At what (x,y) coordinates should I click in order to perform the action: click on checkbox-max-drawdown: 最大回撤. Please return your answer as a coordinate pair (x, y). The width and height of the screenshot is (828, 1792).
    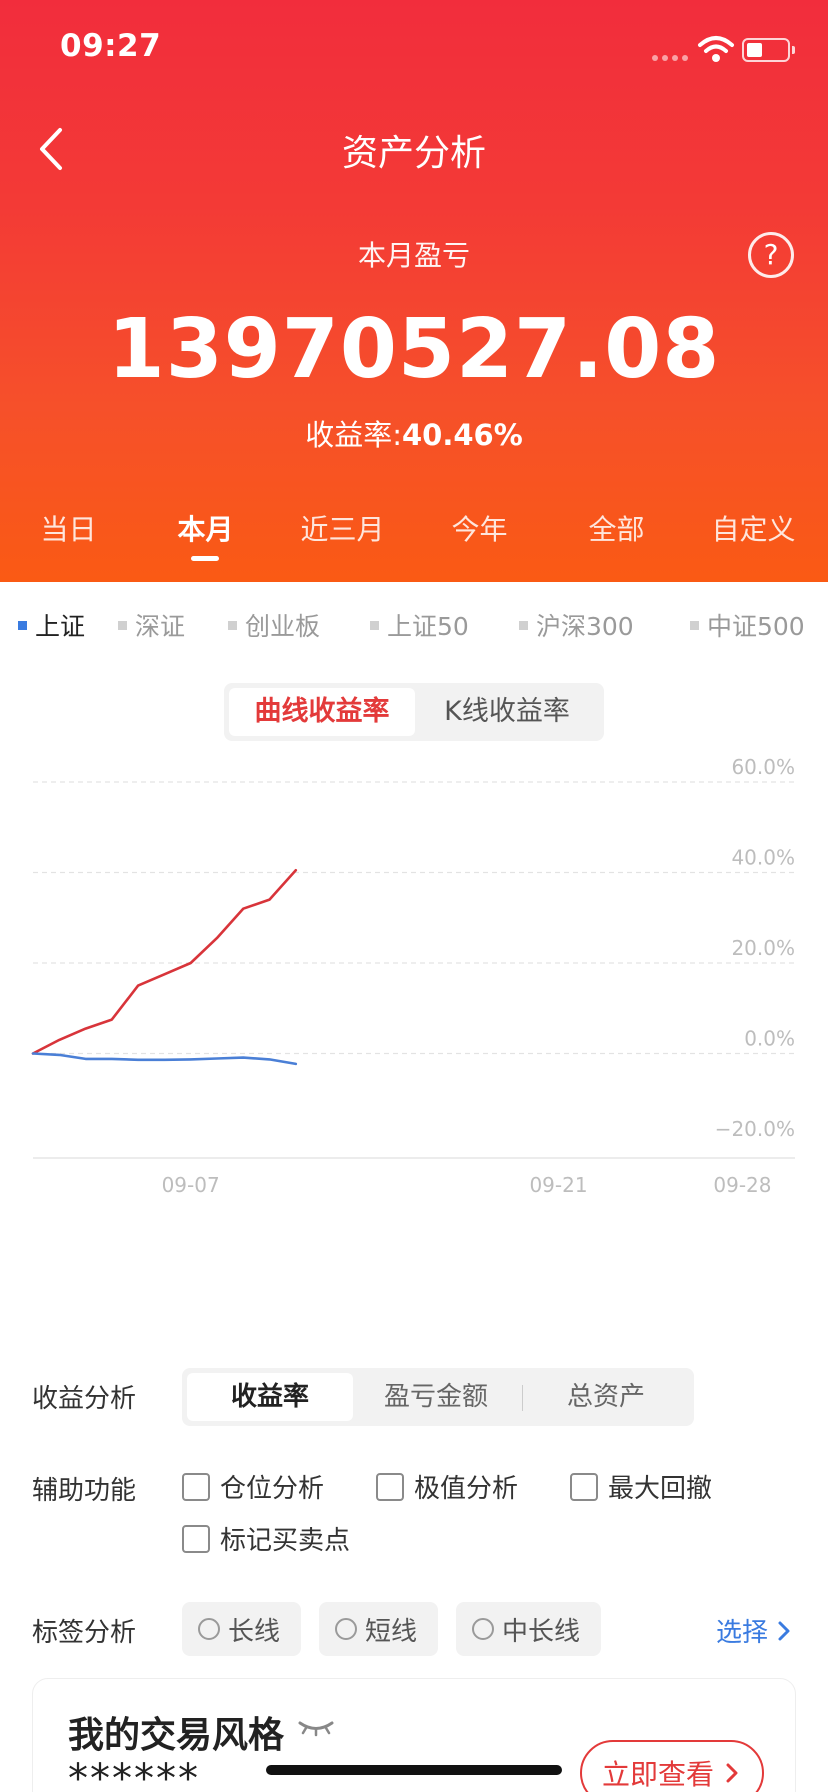
    Looking at the image, I should click on (641, 1486).